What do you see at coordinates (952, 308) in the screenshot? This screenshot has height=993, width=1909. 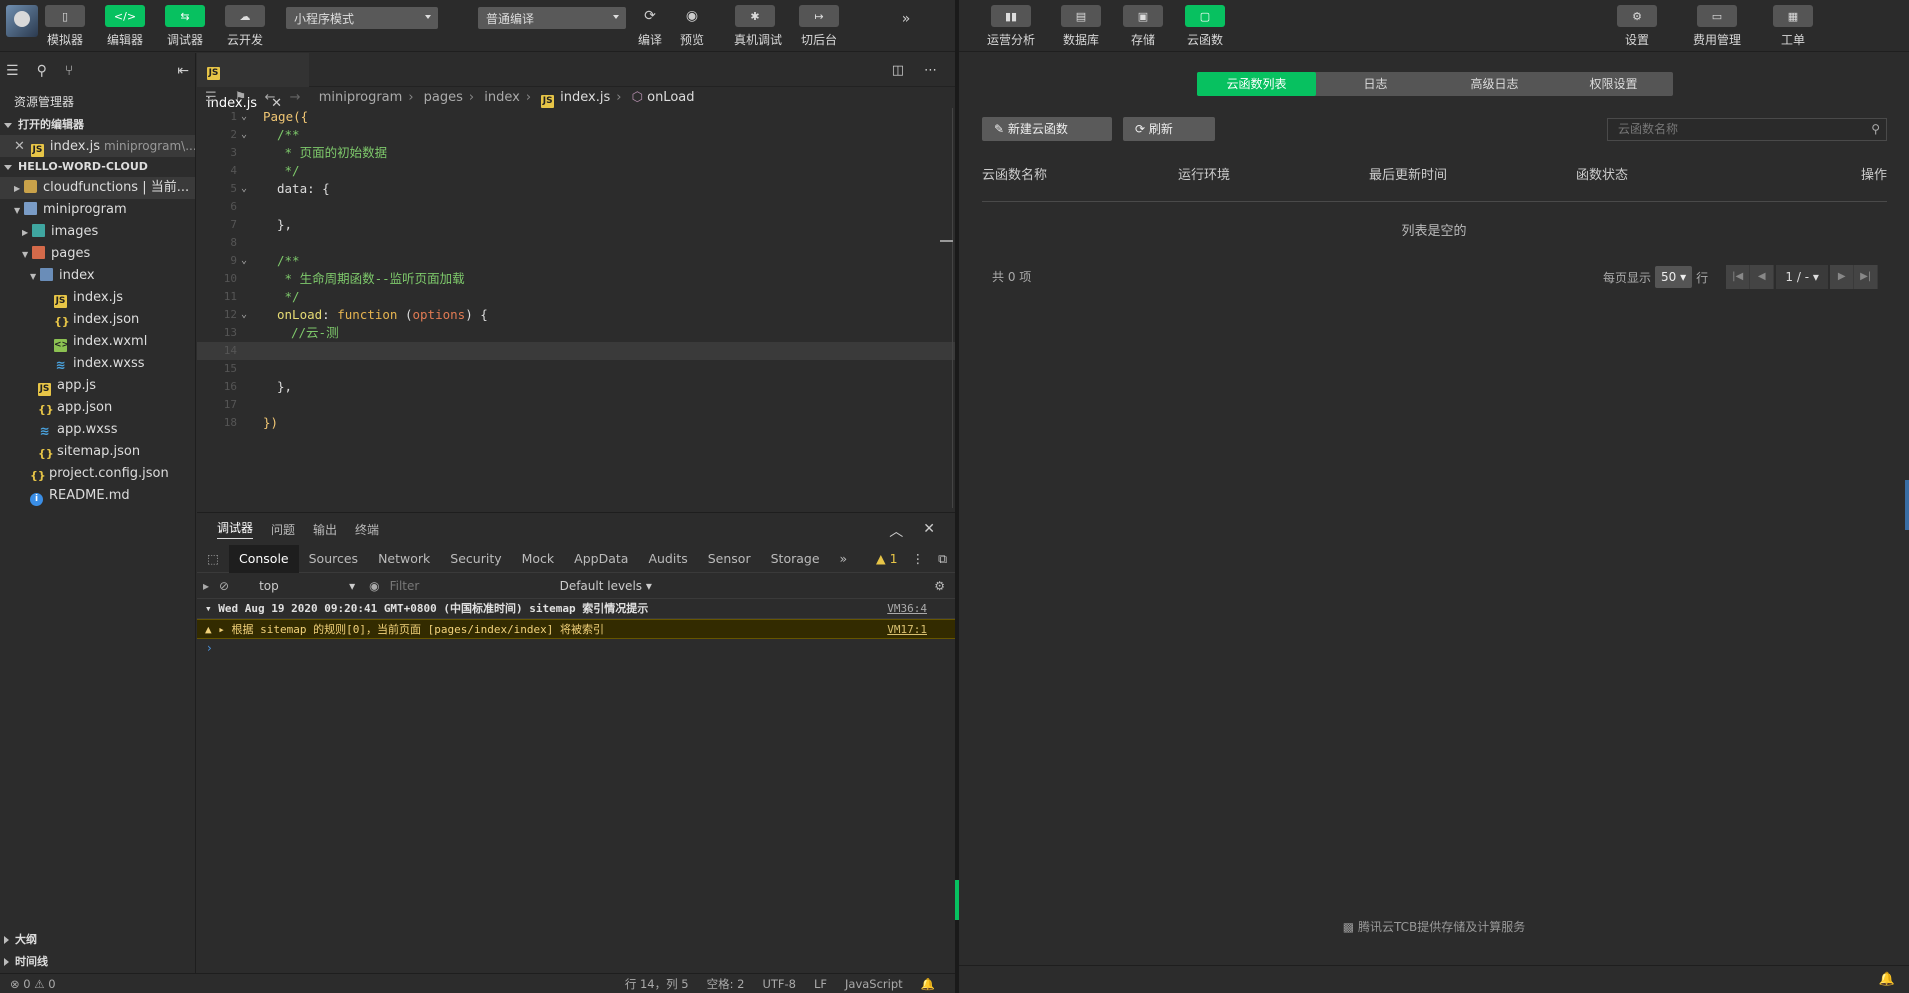 I see `editor-scrollbar` at bounding box center [952, 308].